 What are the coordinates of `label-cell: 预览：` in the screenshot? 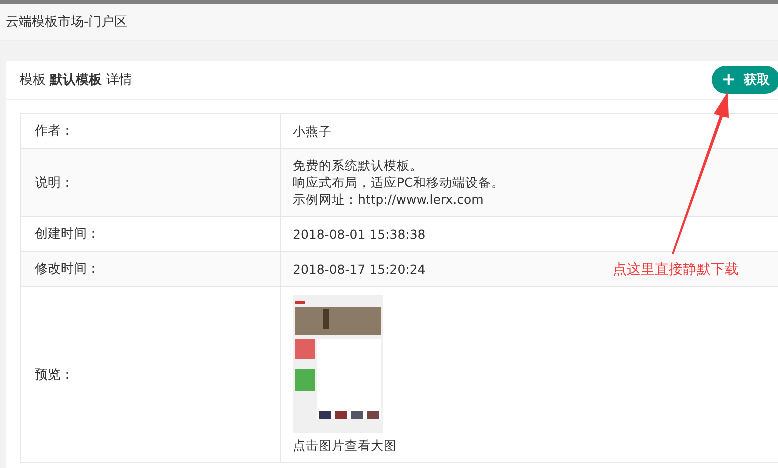 It's located at (151, 374).